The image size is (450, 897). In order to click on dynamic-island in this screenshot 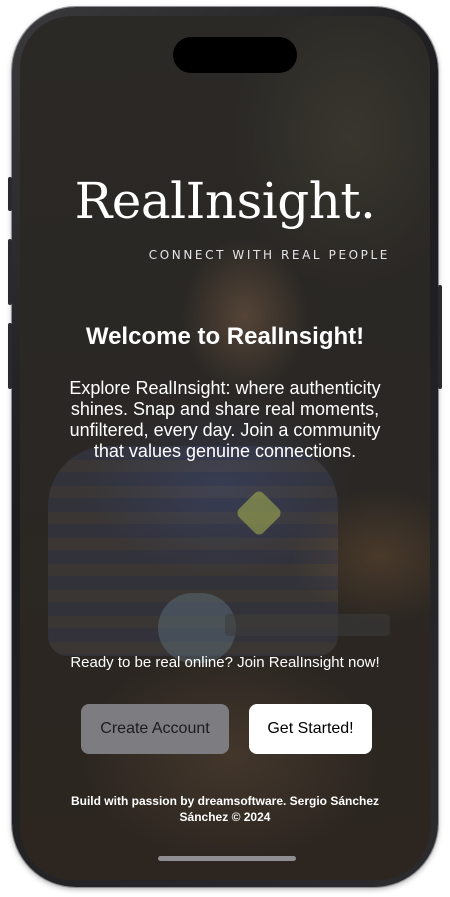, I will do `click(235, 55)`.